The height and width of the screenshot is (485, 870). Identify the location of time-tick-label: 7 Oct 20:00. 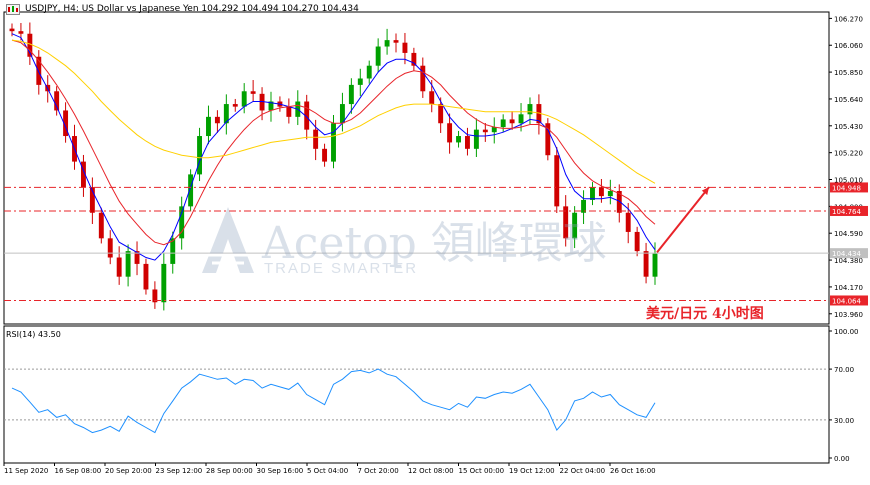
(378, 471).